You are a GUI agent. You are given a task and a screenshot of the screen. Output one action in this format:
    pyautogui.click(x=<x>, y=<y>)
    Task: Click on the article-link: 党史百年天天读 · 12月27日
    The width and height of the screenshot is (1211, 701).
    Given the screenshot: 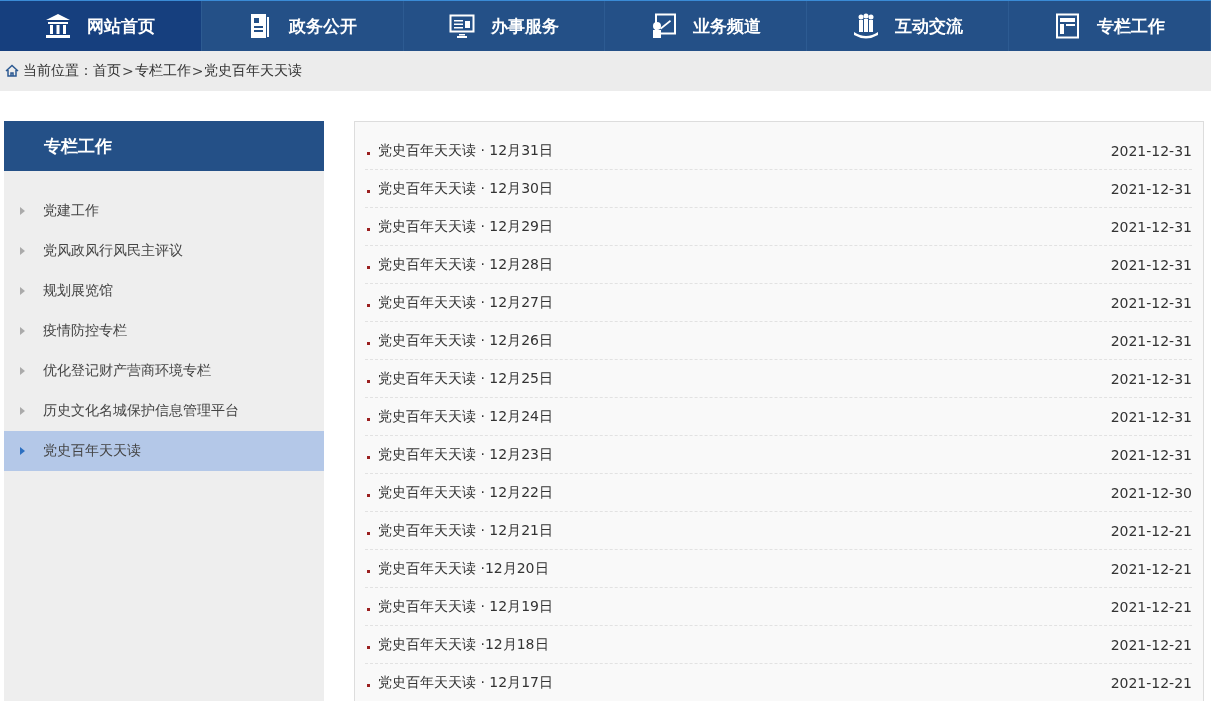 What is the action you would take?
    pyautogui.click(x=744, y=302)
    